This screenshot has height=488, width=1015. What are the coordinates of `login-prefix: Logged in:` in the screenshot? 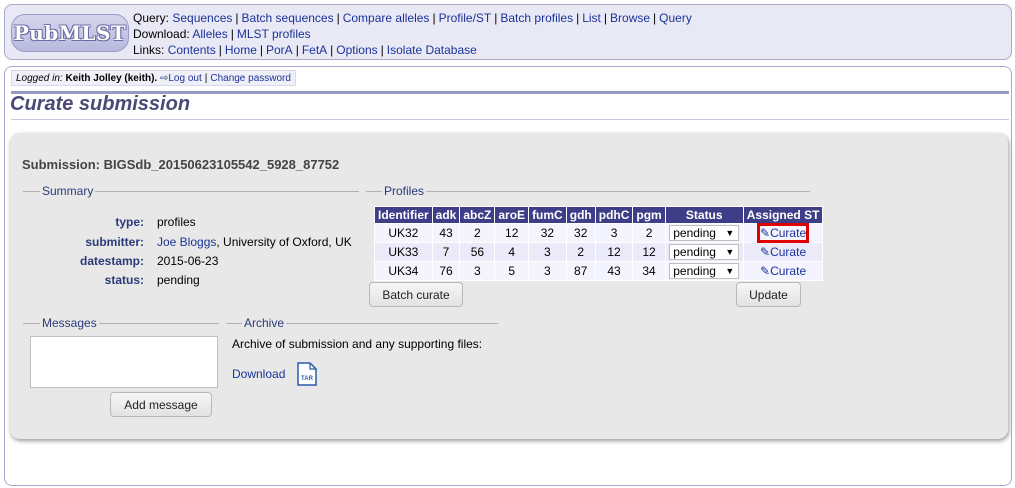 It's located at (39, 78).